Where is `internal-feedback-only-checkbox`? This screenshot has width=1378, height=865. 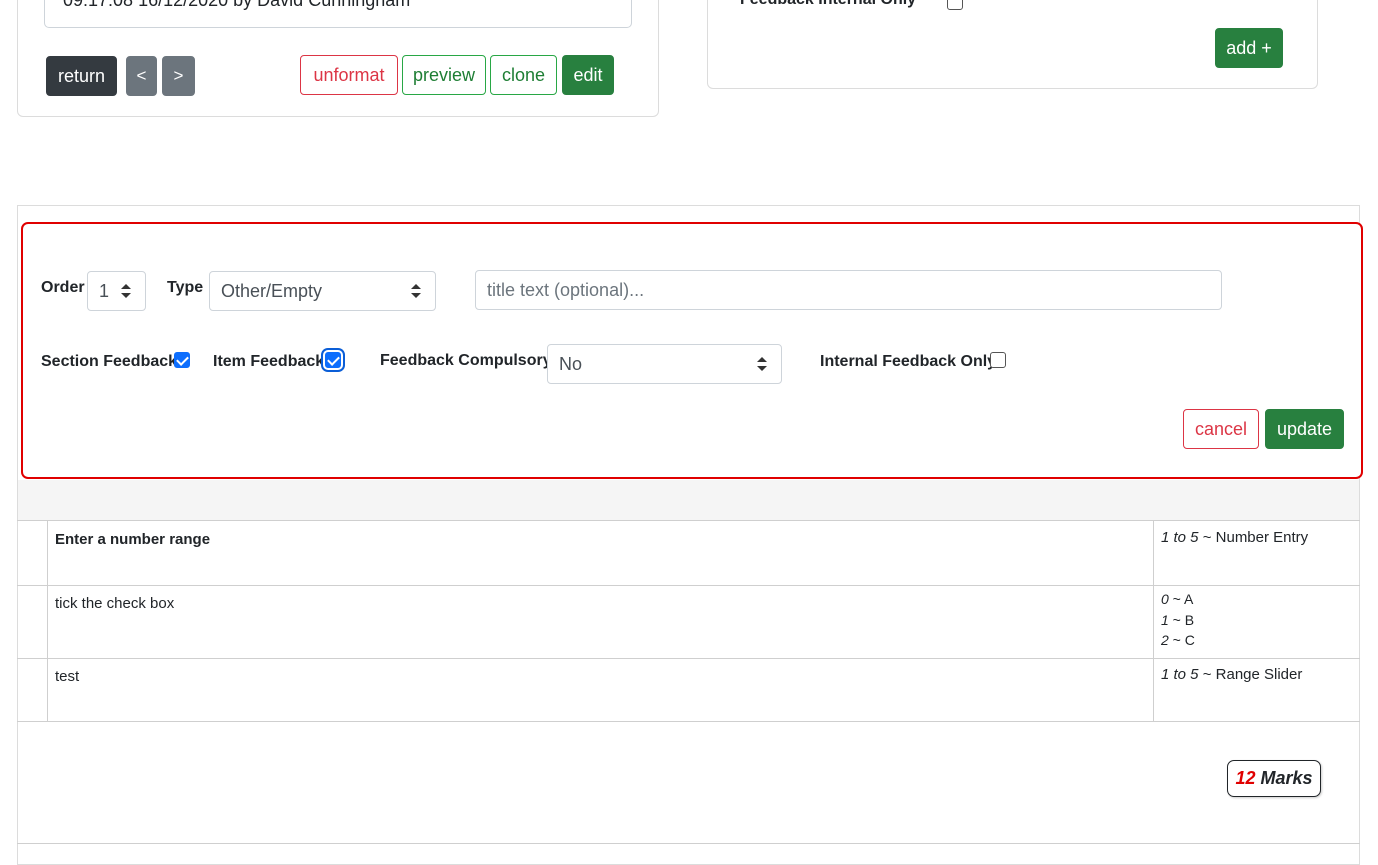
internal-feedback-only-checkbox is located at coordinates (998, 360).